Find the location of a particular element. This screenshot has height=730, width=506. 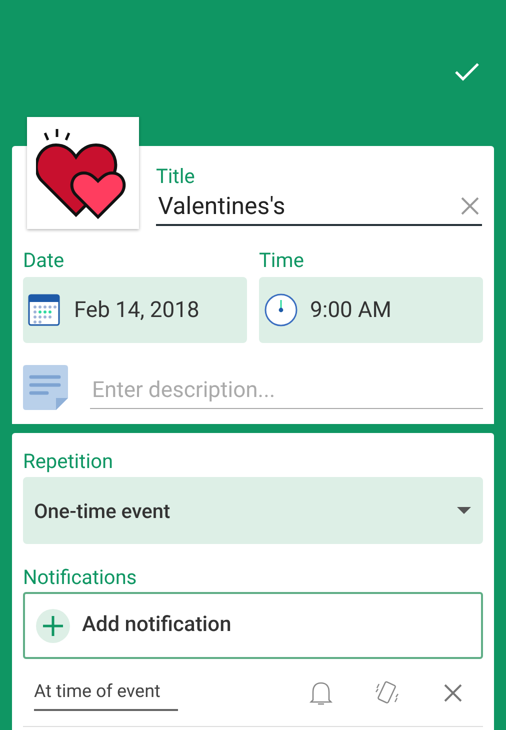

notifications-label: Notifications is located at coordinates (80, 577).